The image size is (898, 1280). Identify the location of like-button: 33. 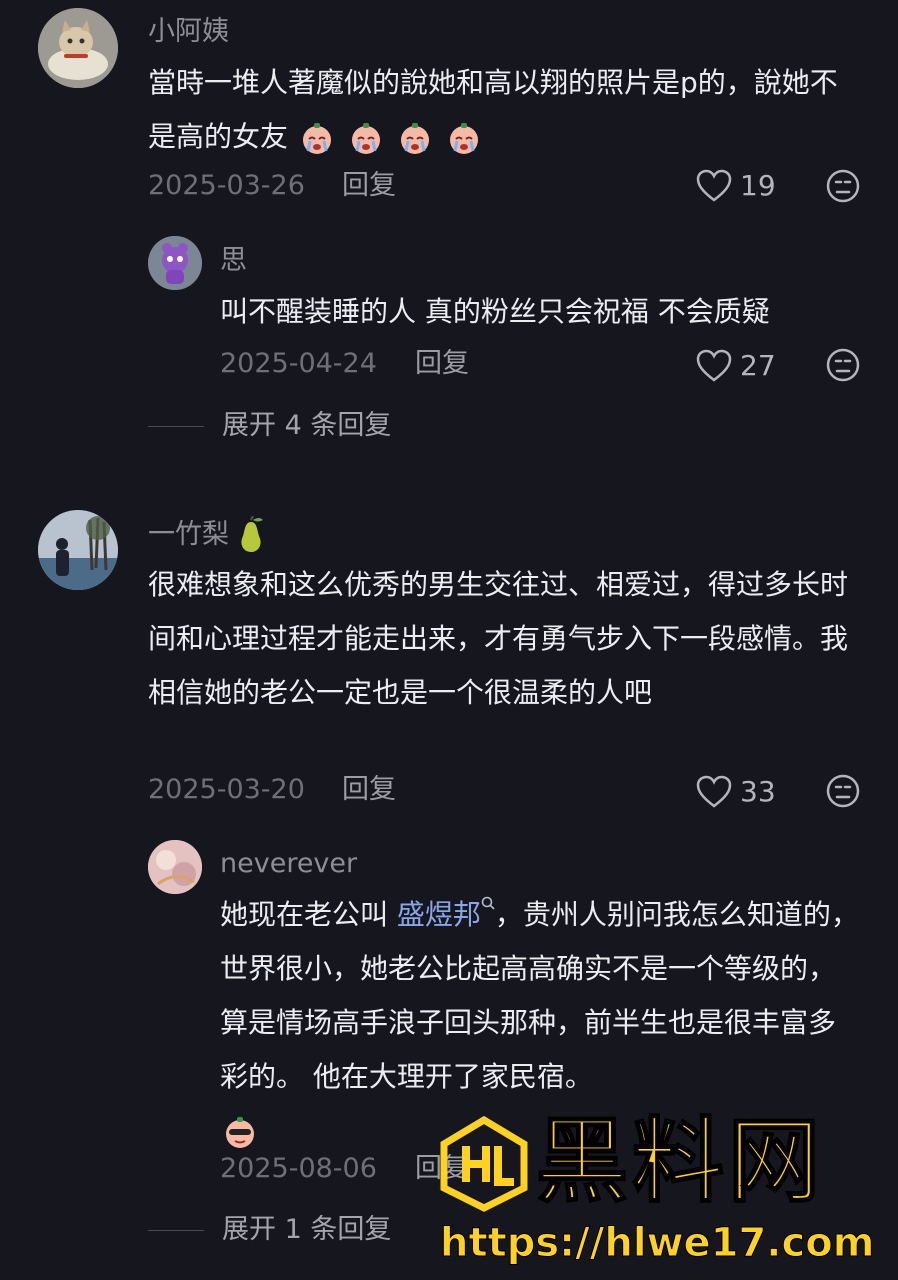
(736, 792).